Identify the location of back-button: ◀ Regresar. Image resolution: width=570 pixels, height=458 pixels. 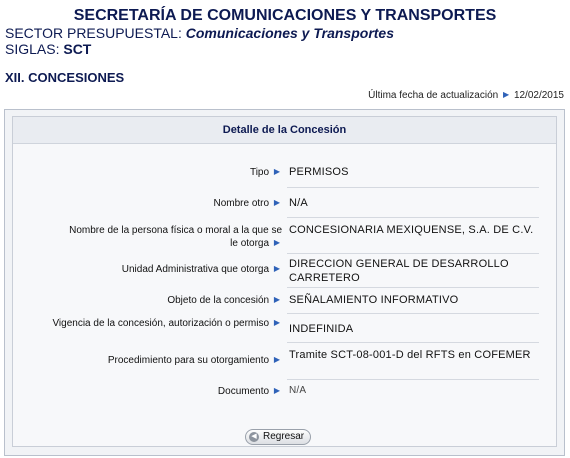
(278, 437).